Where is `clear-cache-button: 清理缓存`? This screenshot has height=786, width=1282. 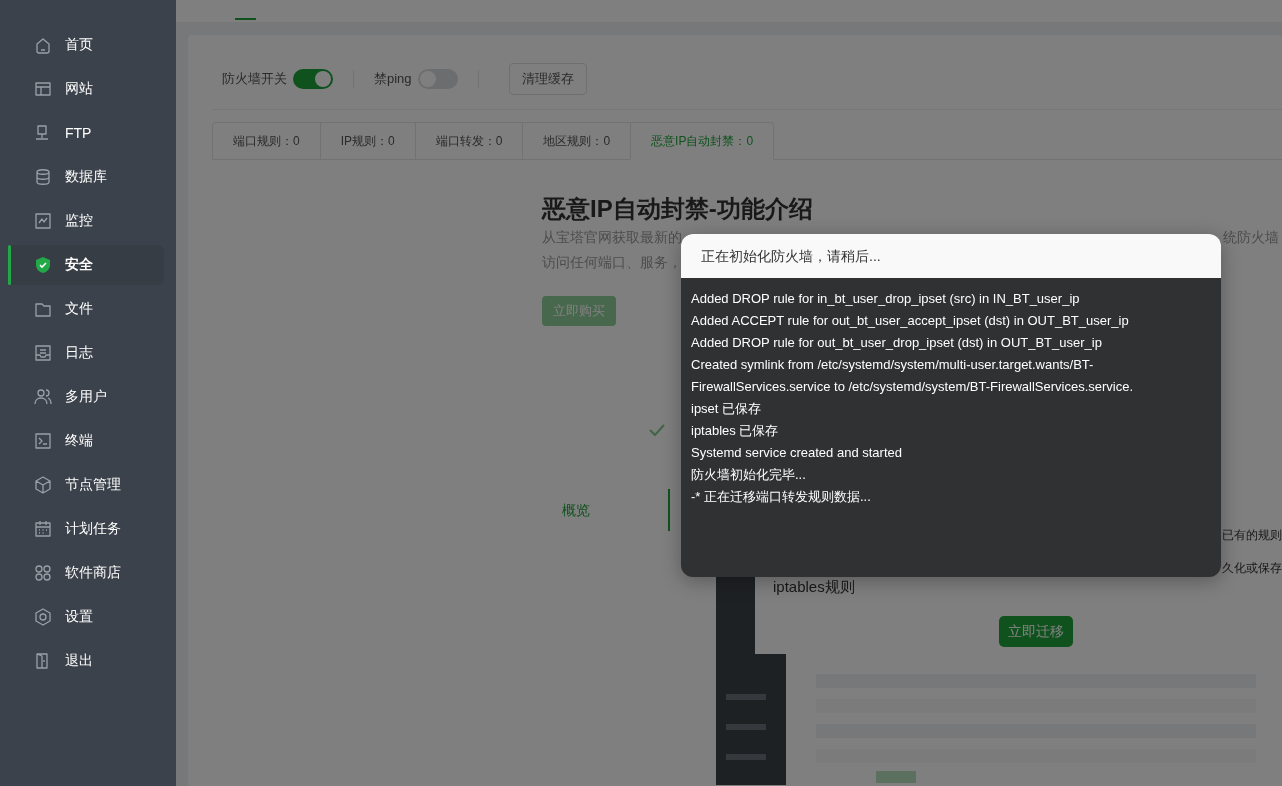
clear-cache-button: 清理缓存 is located at coordinates (547, 79).